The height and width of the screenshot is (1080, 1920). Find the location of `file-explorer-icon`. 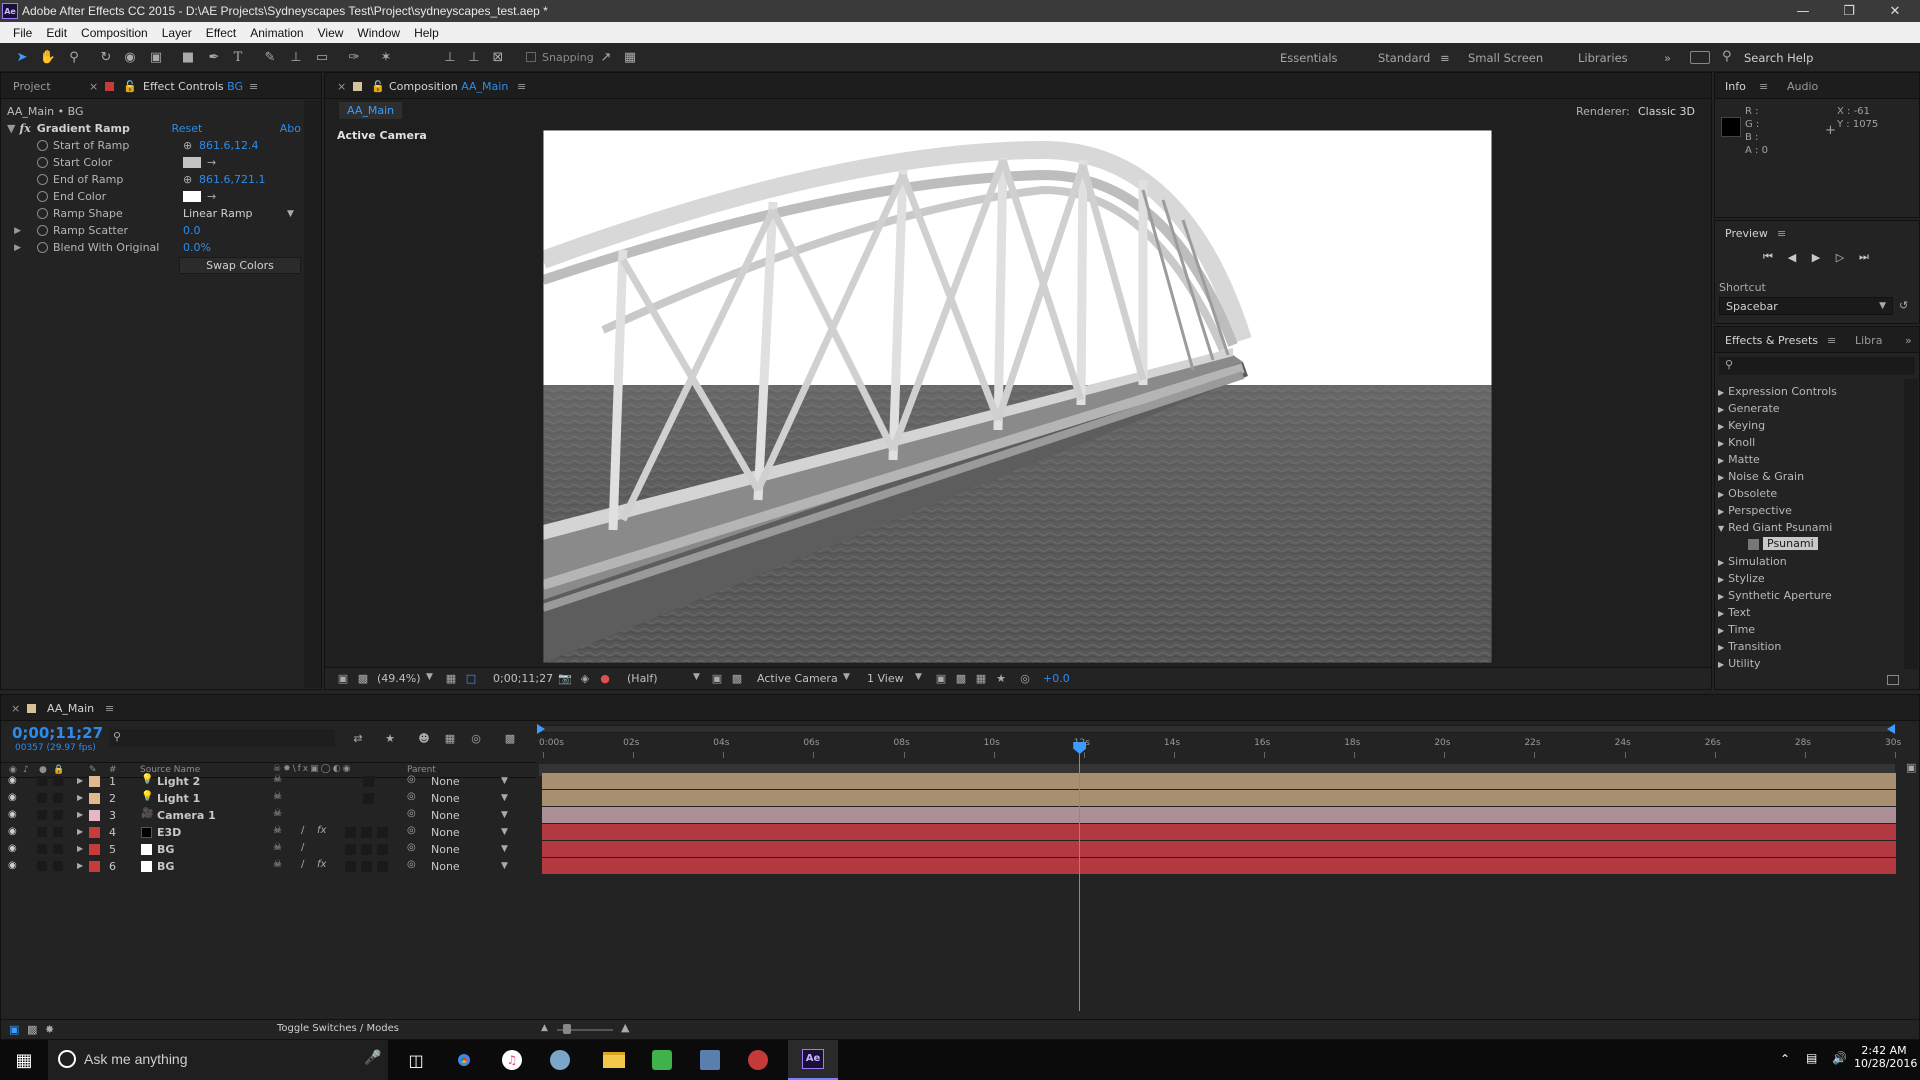

file-explorer-icon is located at coordinates (614, 1060).